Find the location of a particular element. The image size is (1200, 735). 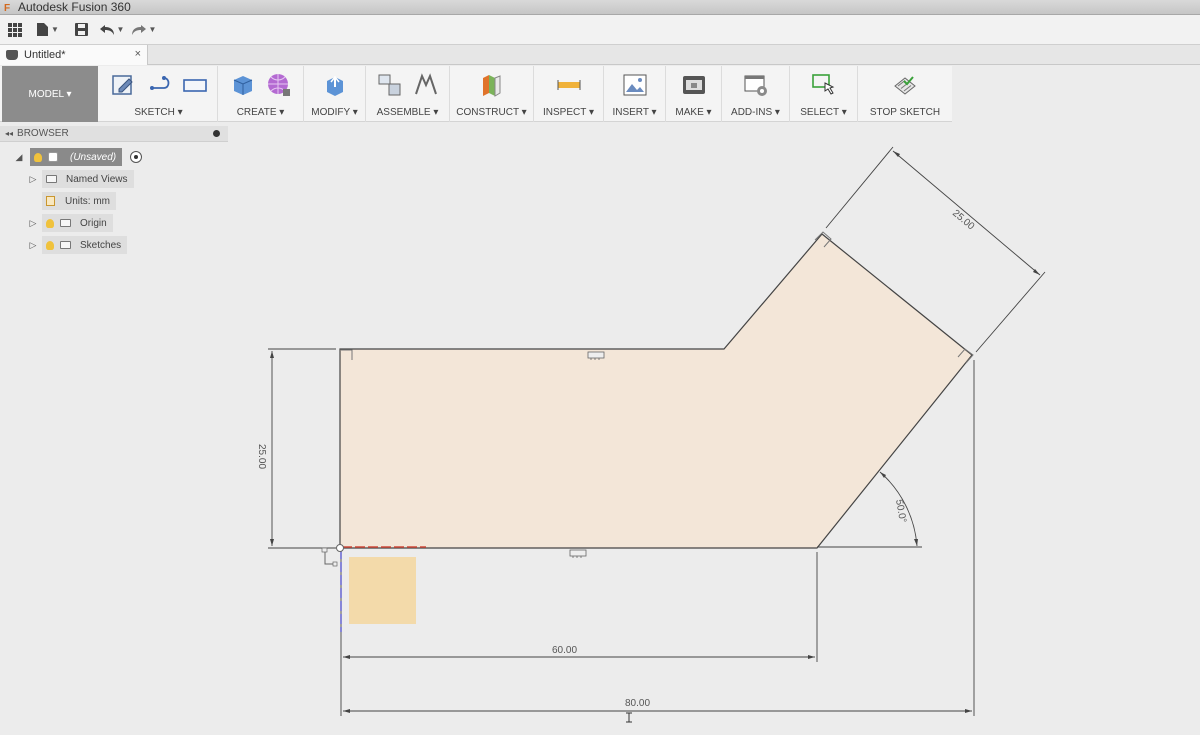

make-menu: MAKE ▾ is located at coordinates (693, 112).